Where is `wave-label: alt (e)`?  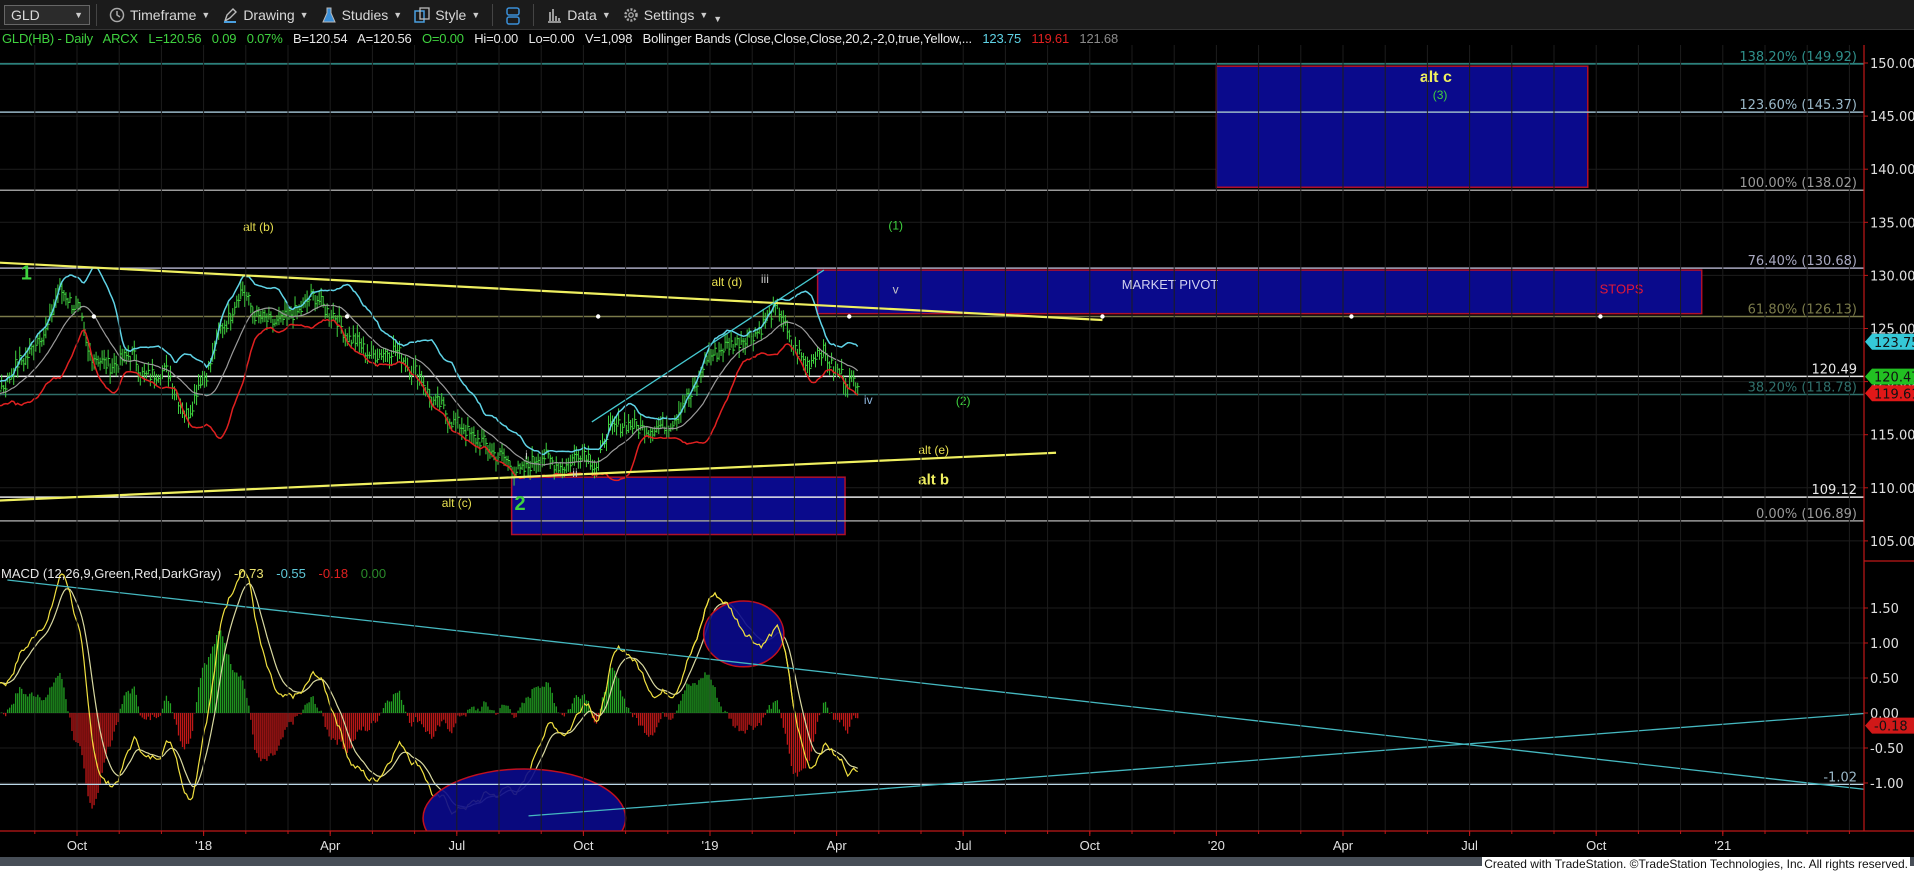 wave-label: alt (e) is located at coordinates (933, 450).